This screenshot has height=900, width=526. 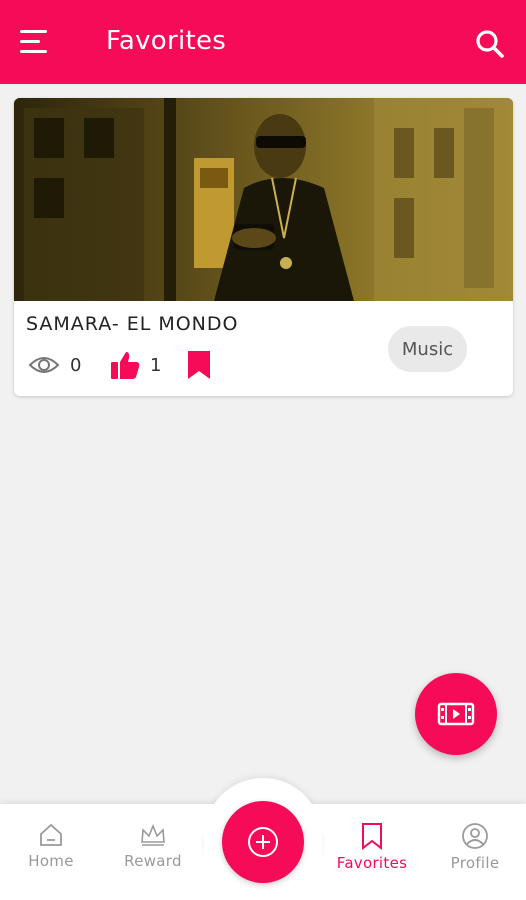 I want to click on likes-stat: 1, so click(x=135, y=365).